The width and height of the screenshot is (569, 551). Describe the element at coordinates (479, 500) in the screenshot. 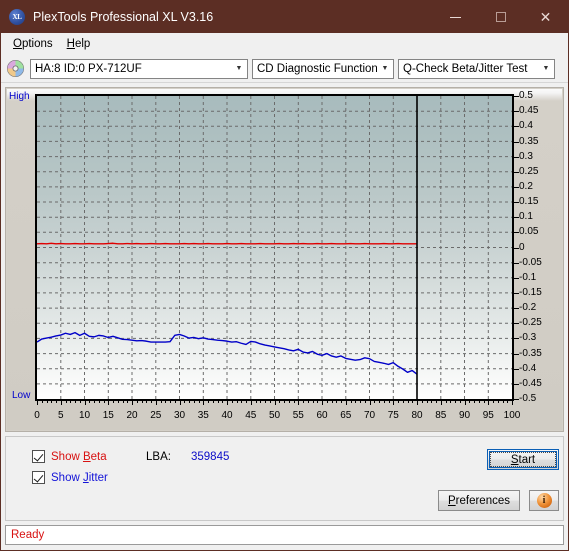

I see `preferences-button: Preferences` at that location.